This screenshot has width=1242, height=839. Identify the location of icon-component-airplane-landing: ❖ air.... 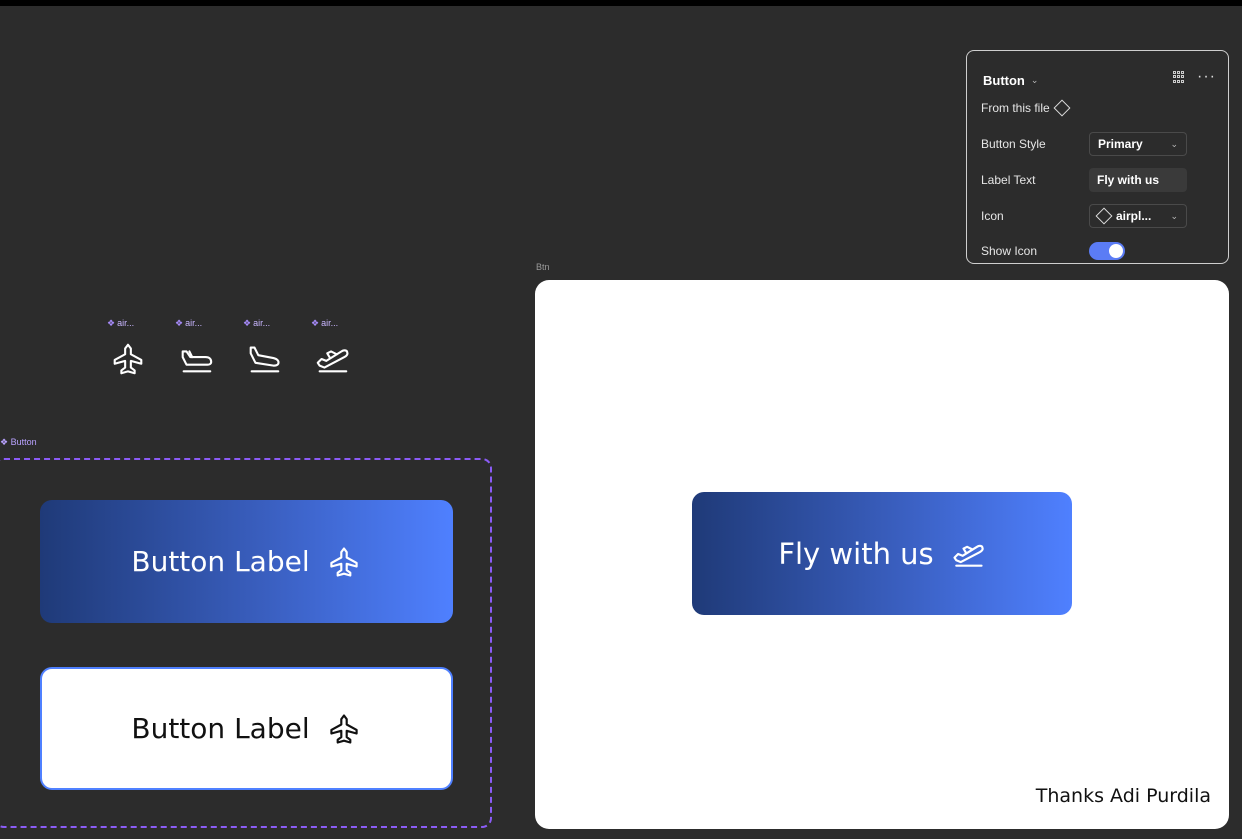
(269, 350).